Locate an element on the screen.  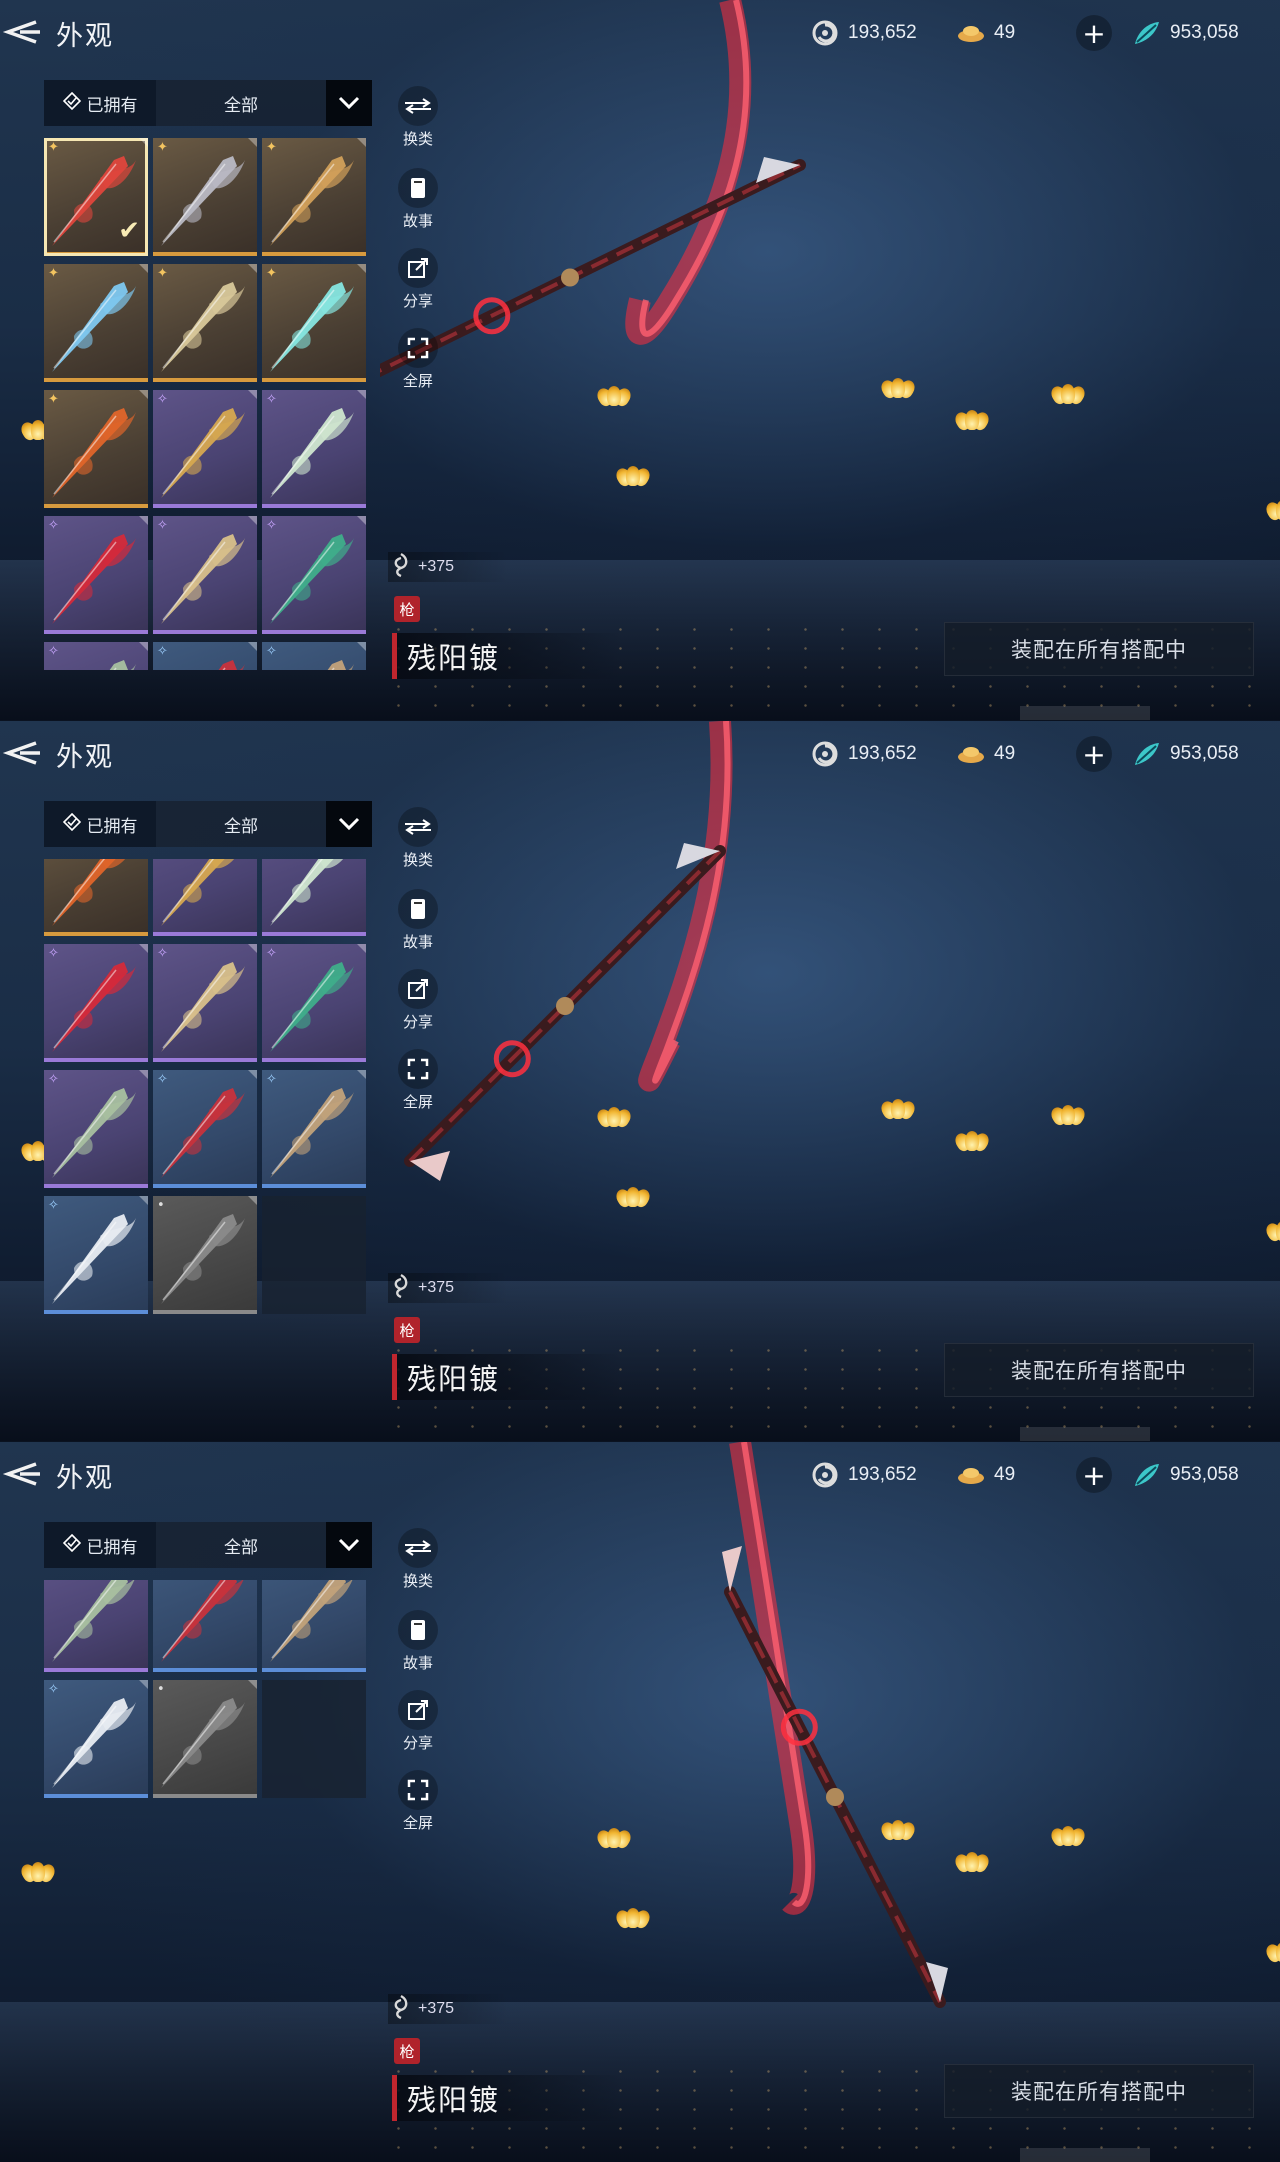
equip-label: 装配在所有搭配中 is located at coordinates (1099, 650).